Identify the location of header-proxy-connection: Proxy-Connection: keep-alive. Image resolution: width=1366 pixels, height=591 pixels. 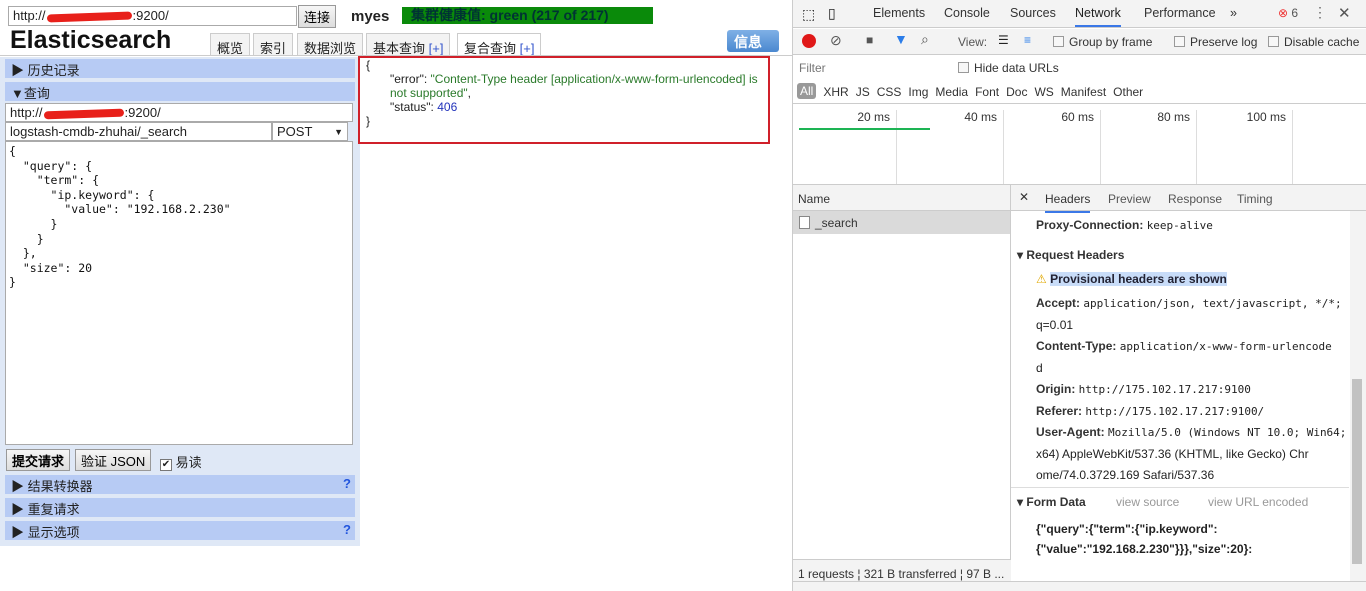
(1124, 225).